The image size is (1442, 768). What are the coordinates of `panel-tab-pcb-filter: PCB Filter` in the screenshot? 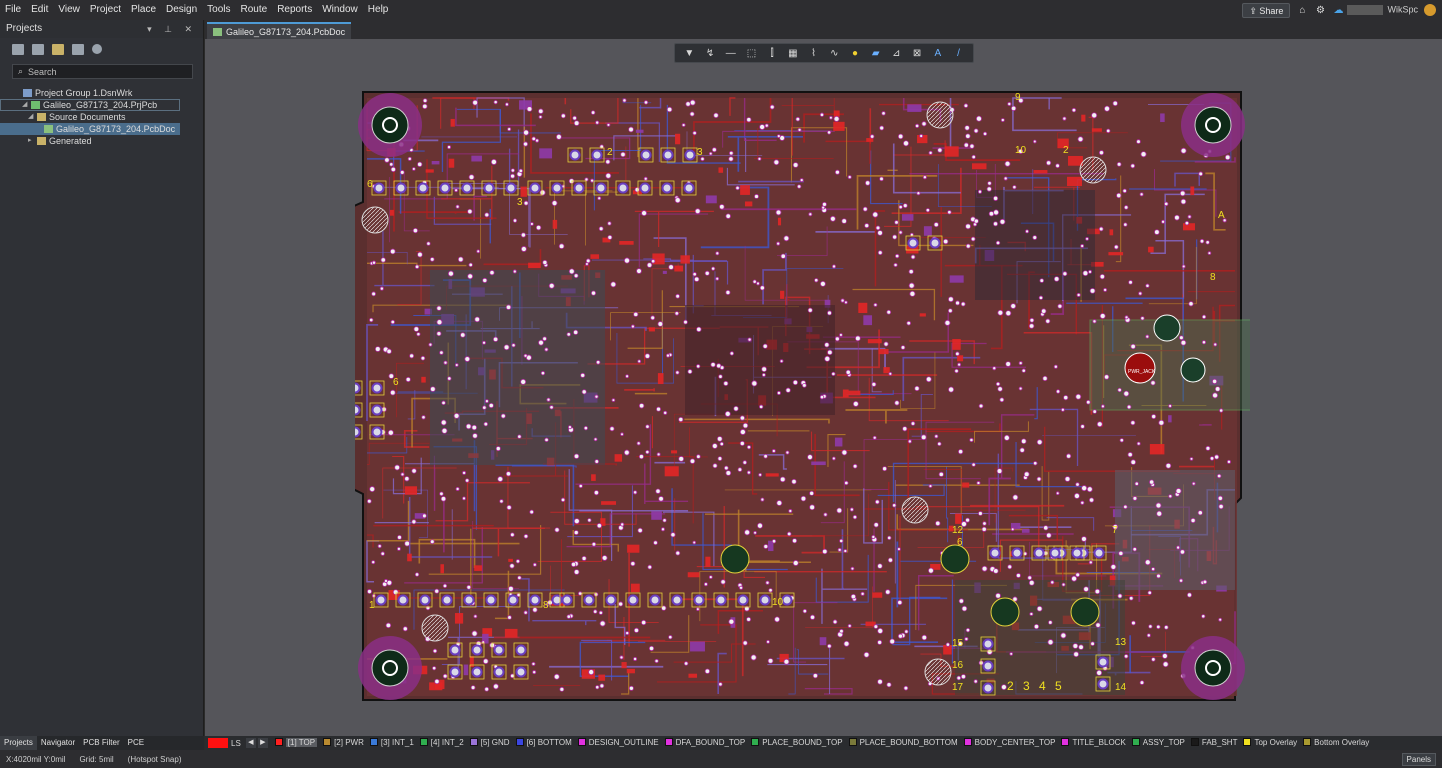 It's located at (101, 743).